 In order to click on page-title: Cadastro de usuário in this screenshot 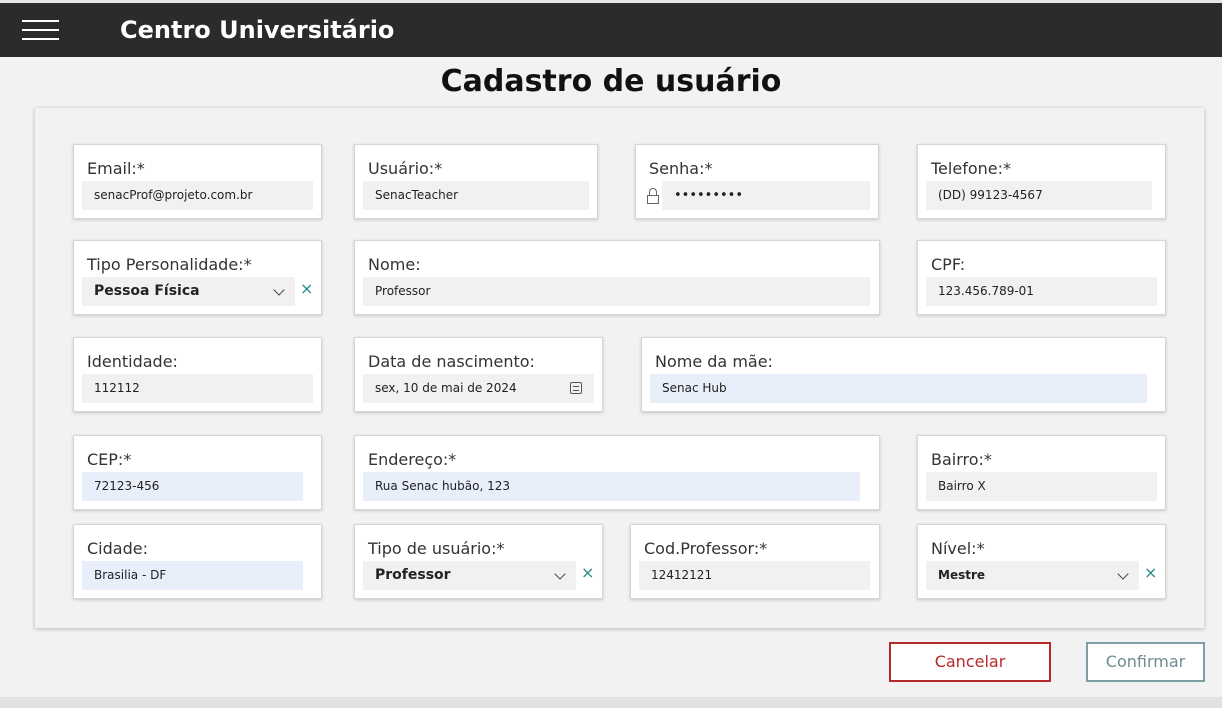, I will do `click(611, 81)`.